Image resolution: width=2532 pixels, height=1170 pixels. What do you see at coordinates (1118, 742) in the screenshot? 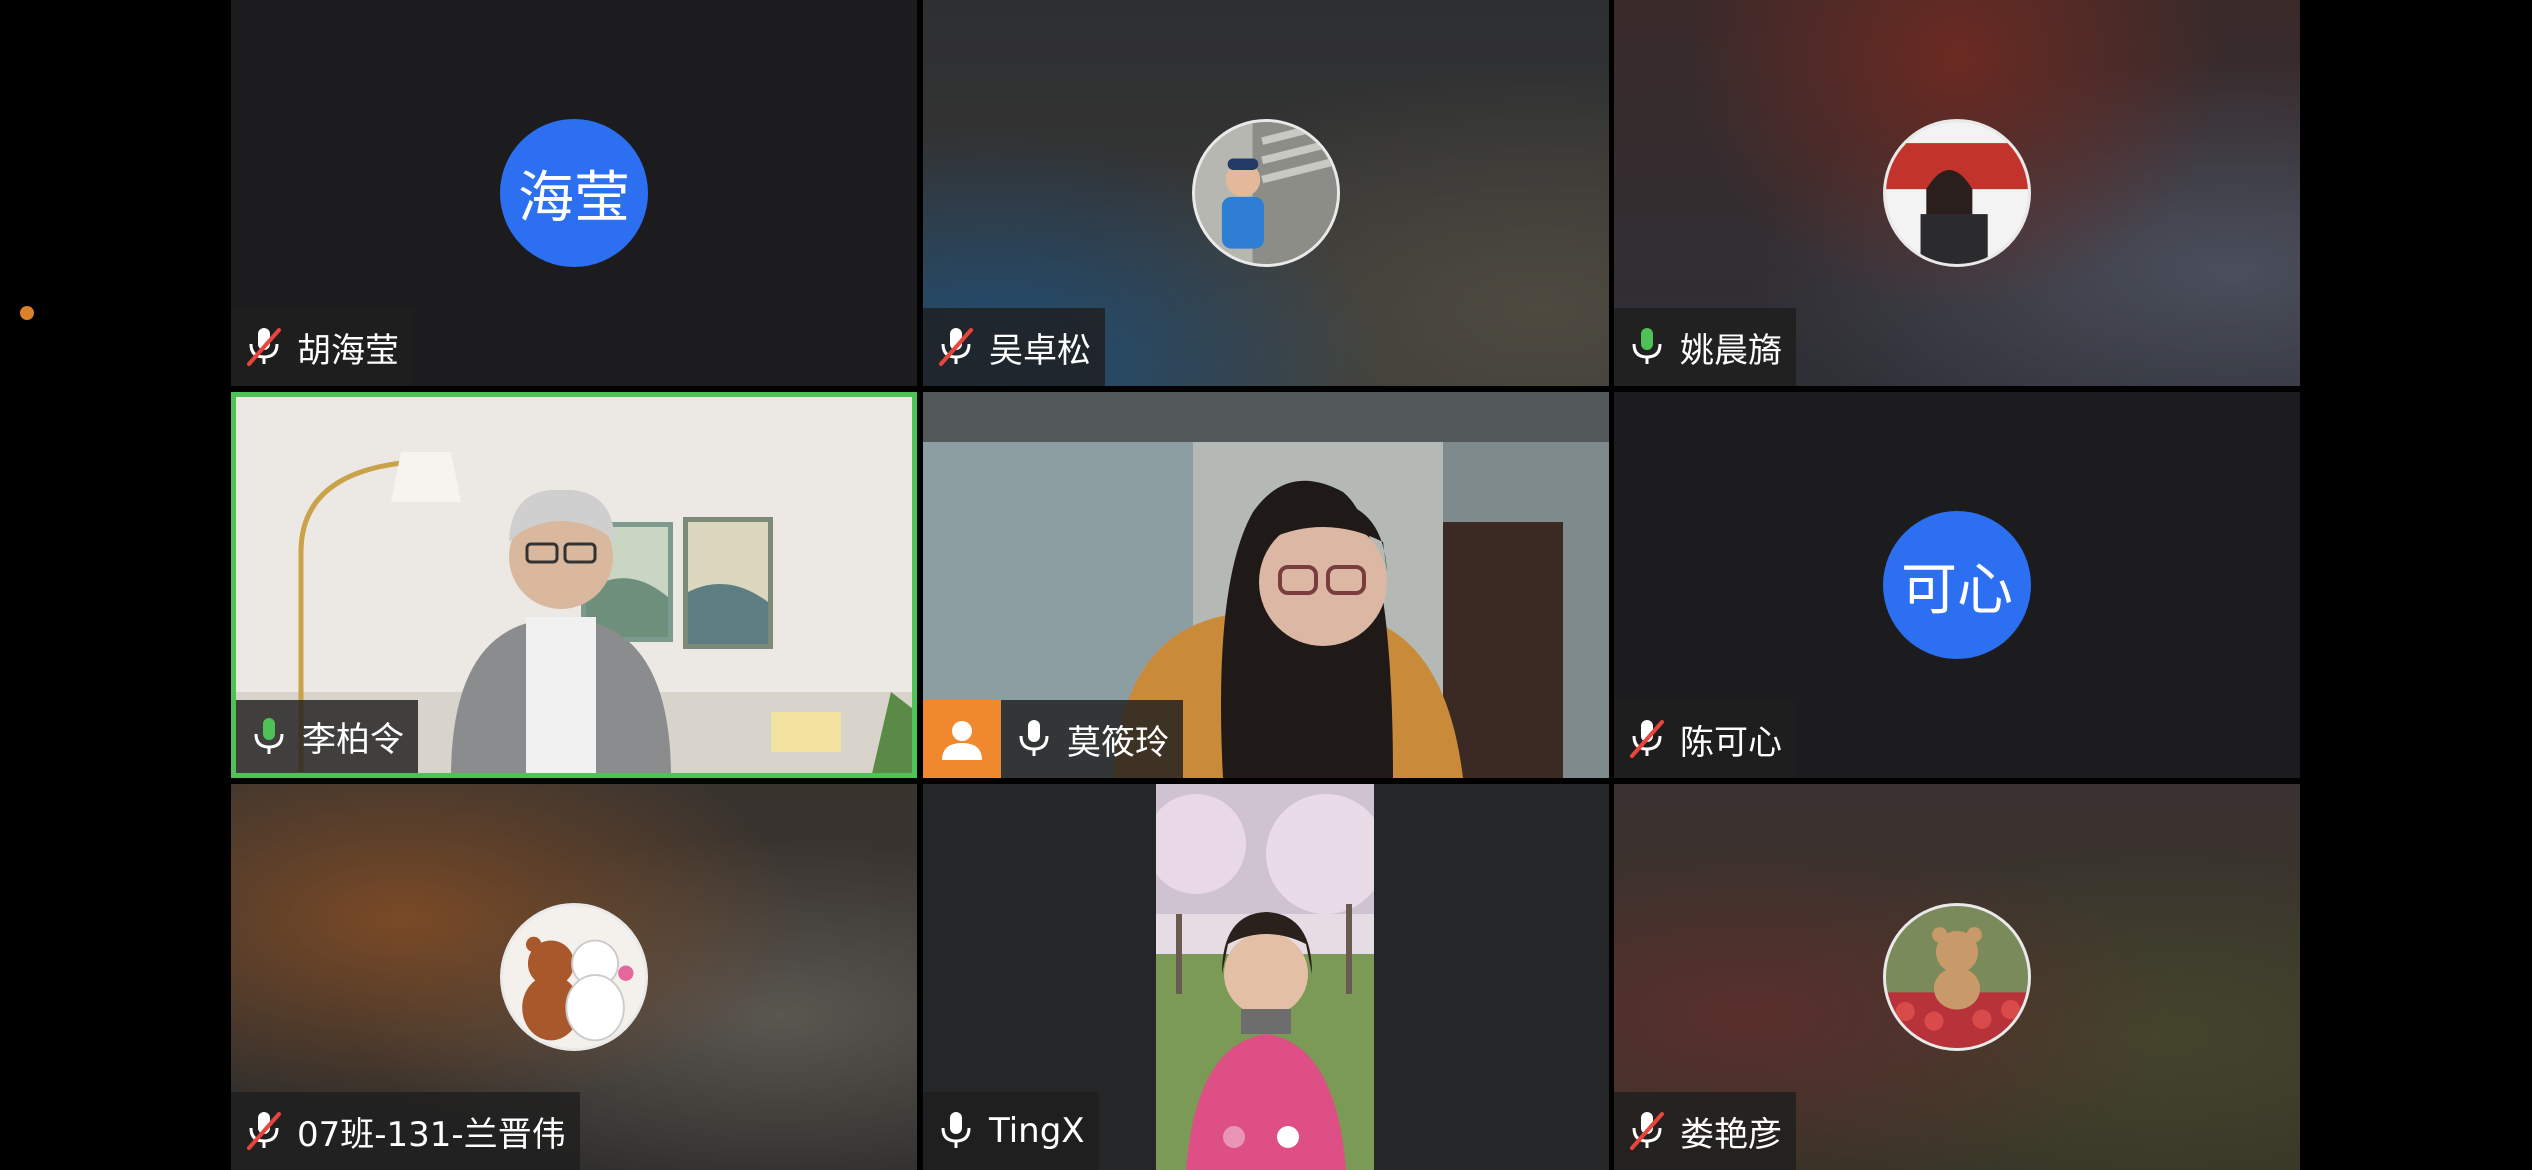
I see `participant-name: 莫筱玲` at bounding box center [1118, 742].